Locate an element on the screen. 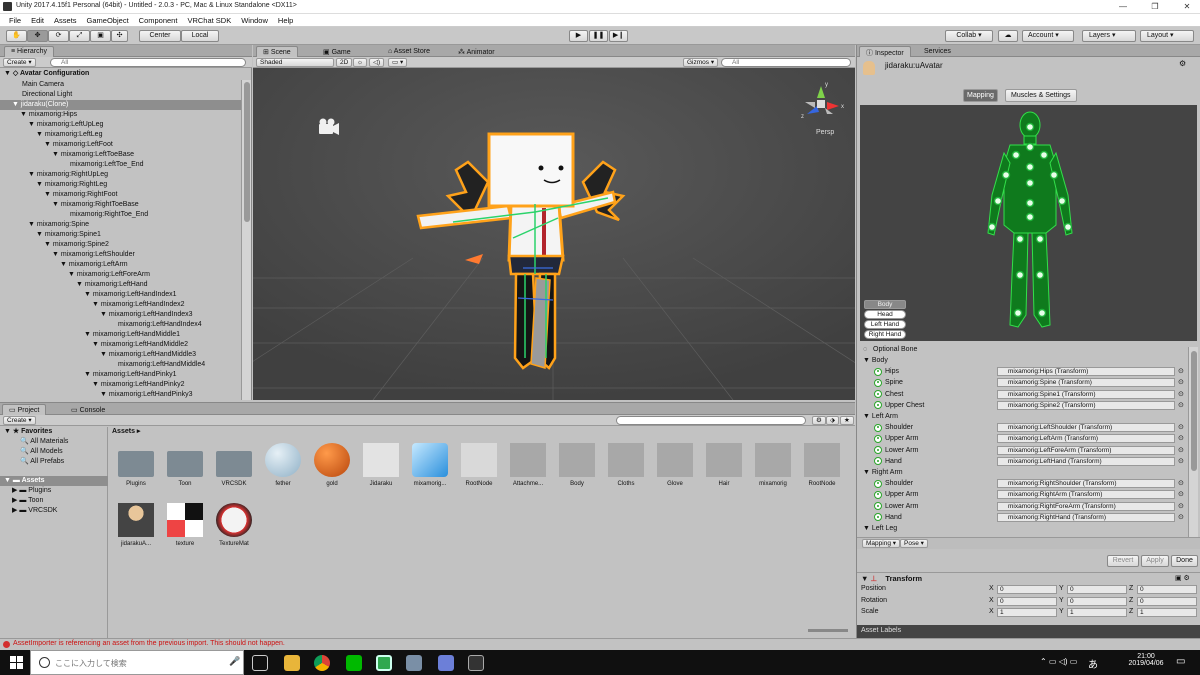 The height and width of the screenshot is (675, 1200). play-button: ▶ is located at coordinates (578, 36).